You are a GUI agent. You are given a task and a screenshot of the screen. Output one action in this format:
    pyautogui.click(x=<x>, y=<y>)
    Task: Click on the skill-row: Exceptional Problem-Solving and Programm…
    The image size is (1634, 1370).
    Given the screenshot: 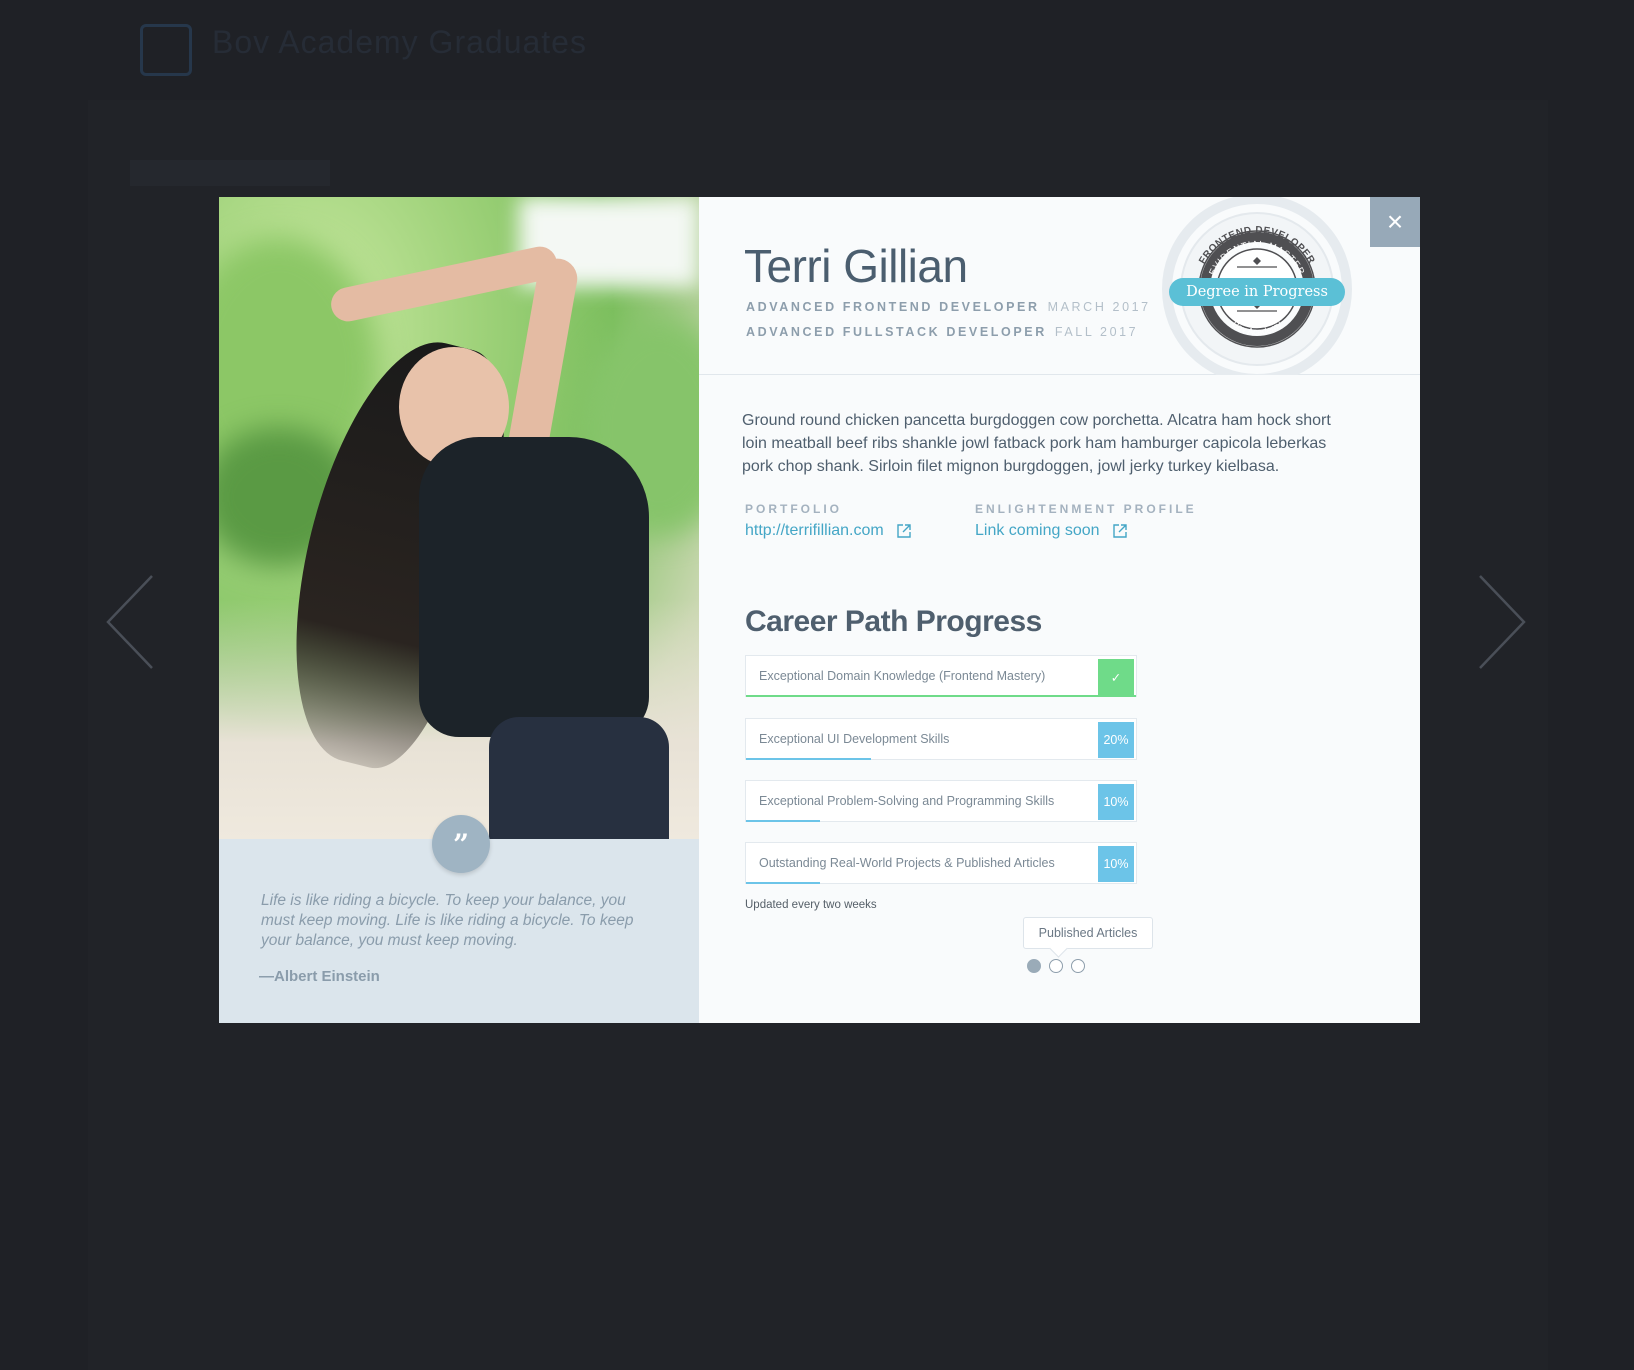 What is the action you would take?
    pyautogui.click(x=941, y=801)
    